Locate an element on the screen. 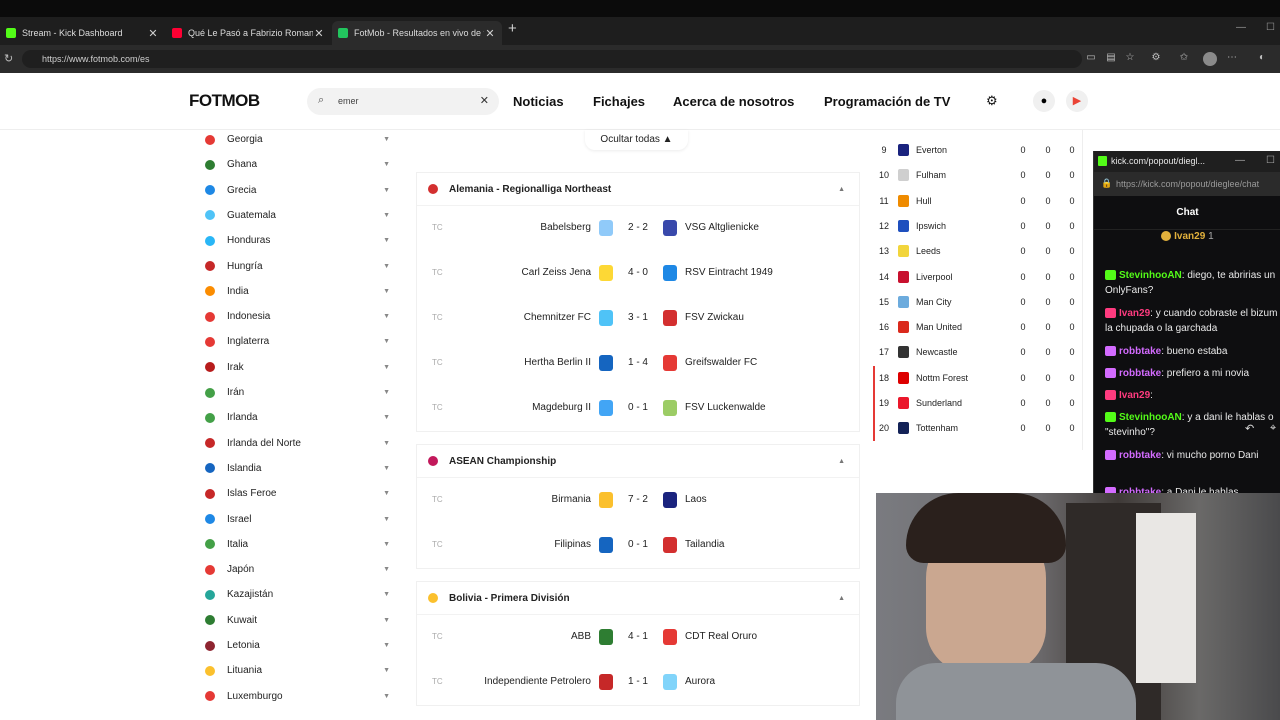  country-item: Lituania ▼ is located at coordinates (295, 670).